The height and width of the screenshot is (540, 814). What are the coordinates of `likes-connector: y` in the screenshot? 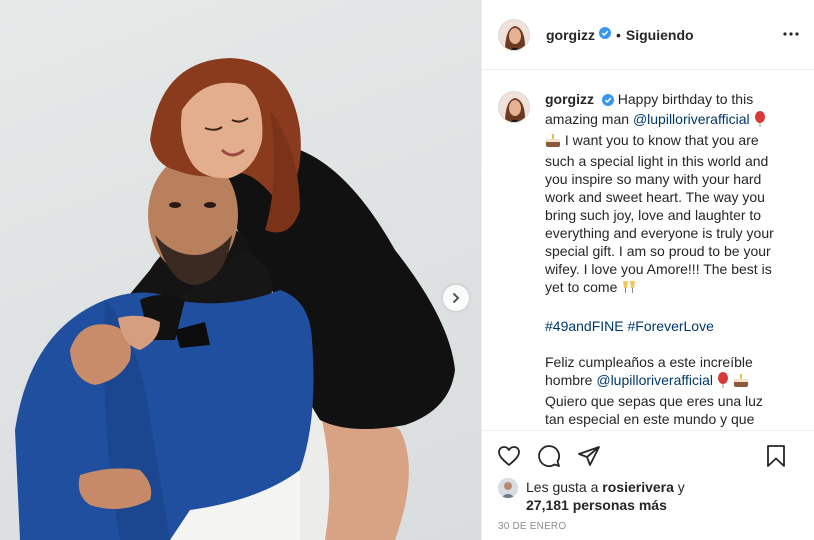 It's located at (681, 487).